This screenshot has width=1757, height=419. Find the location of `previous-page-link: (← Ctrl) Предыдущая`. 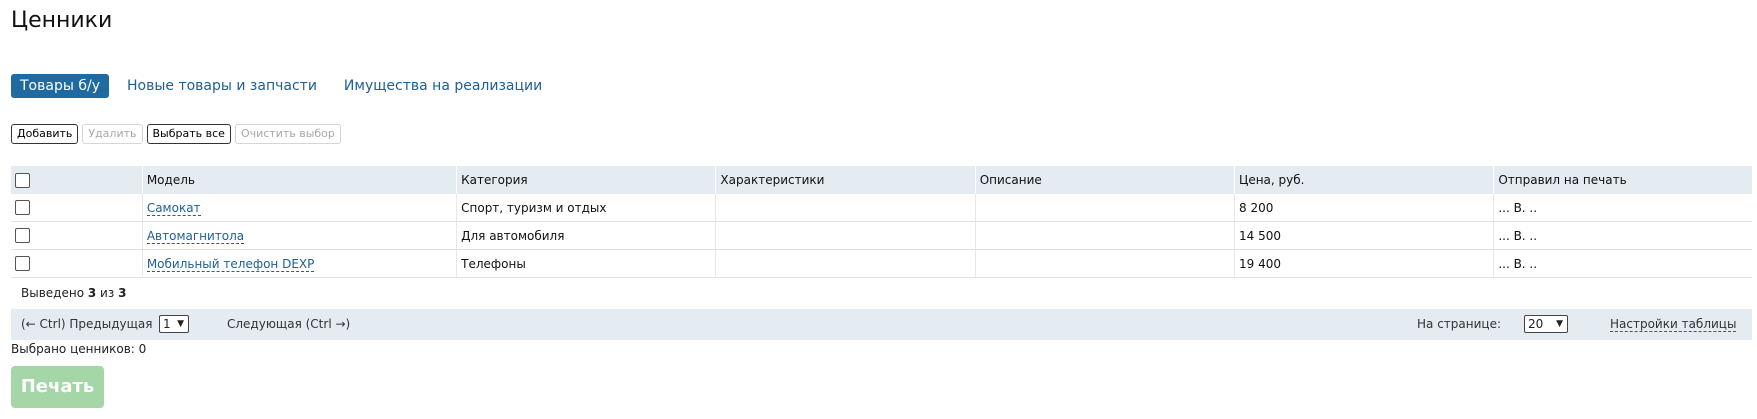

previous-page-link: (← Ctrl) Предыдущая is located at coordinates (86, 324).